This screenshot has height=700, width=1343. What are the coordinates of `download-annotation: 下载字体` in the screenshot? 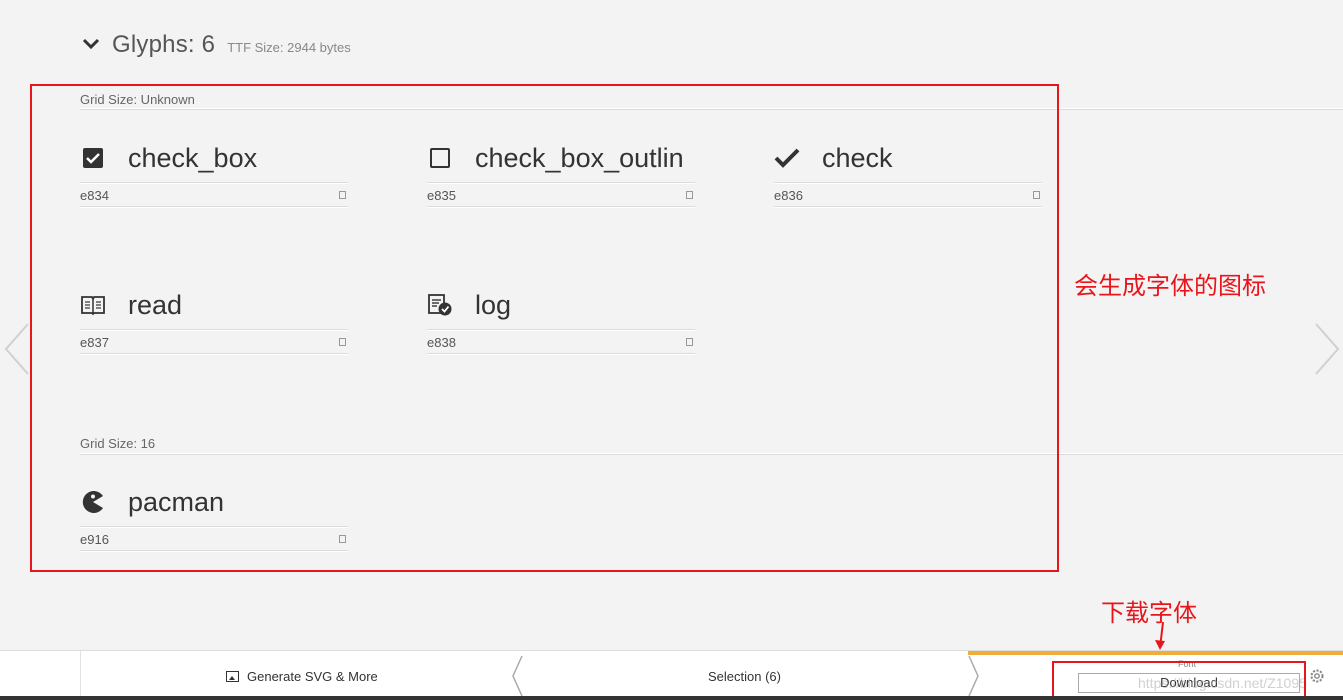 It's located at (1149, 613).